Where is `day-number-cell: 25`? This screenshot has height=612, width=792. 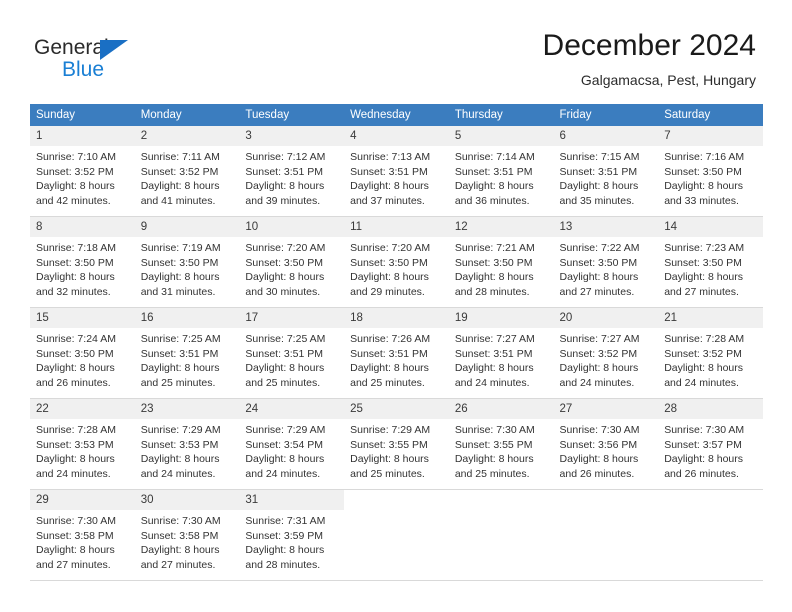 day-number-cell: 25 is located at coordinates (396, 408).